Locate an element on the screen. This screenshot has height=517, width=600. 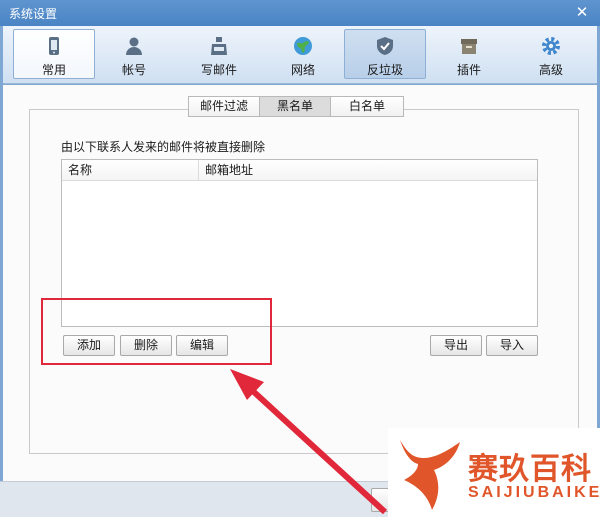
inkwell-icon is located at coordinates (219, 46).